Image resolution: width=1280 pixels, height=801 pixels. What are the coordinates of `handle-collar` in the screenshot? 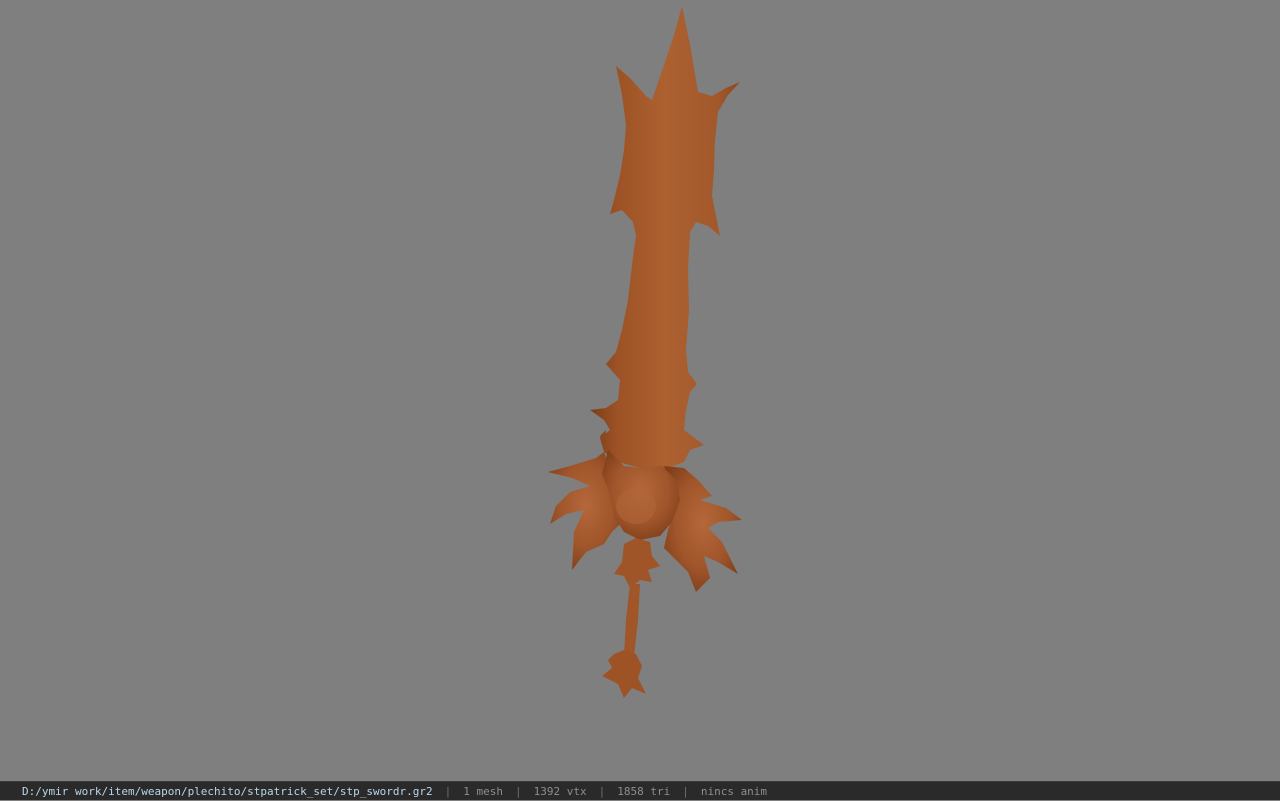 It's located at (637, 563).